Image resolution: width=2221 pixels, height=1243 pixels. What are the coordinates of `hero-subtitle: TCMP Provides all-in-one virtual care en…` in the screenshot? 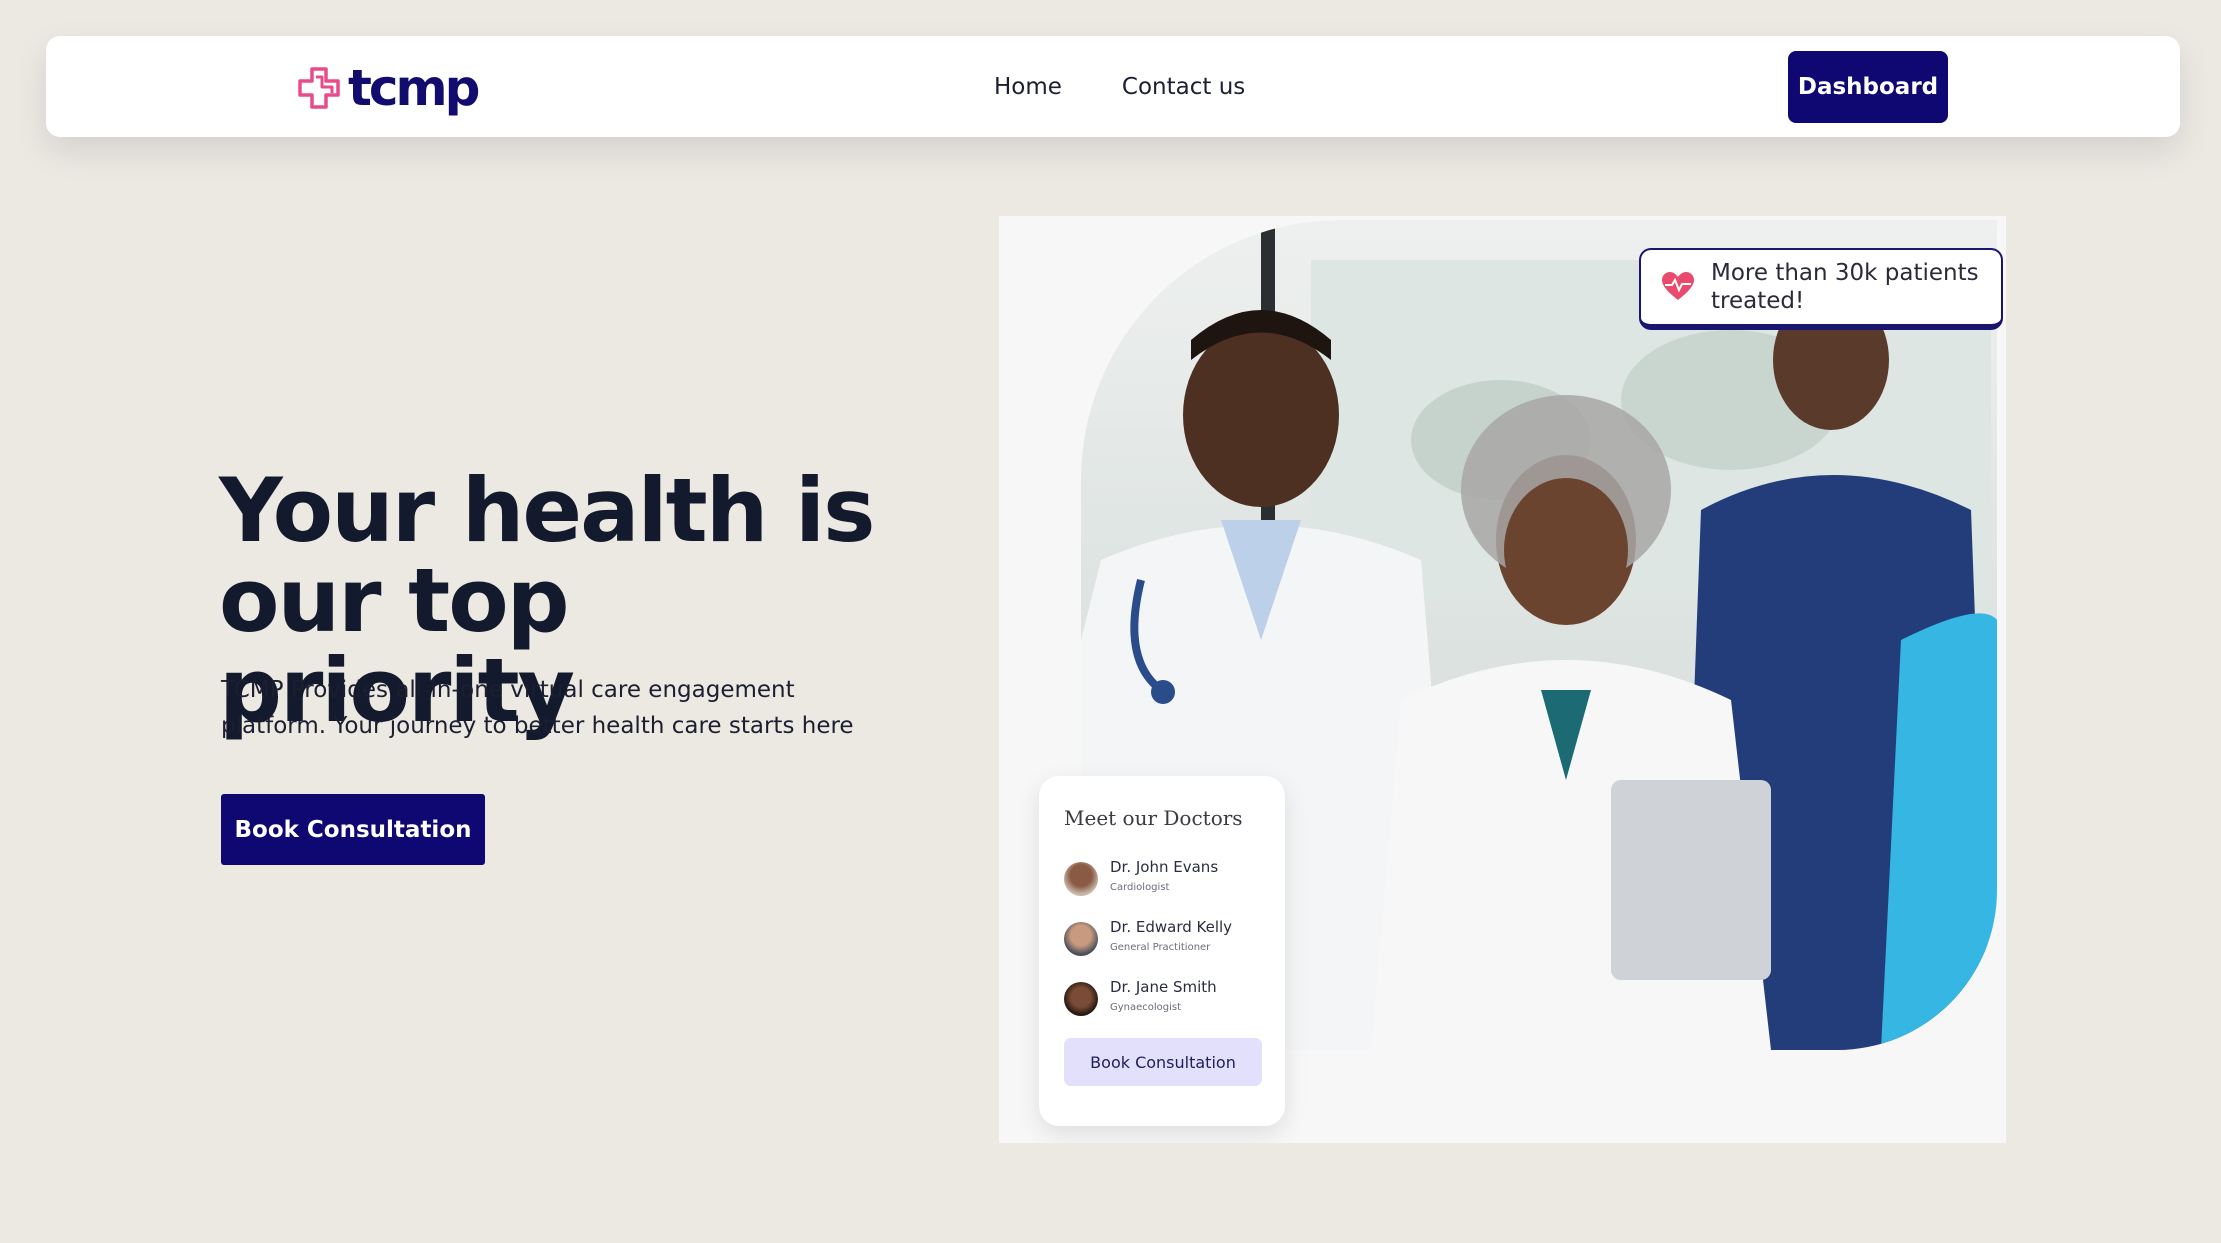 It's located at (551, 708).